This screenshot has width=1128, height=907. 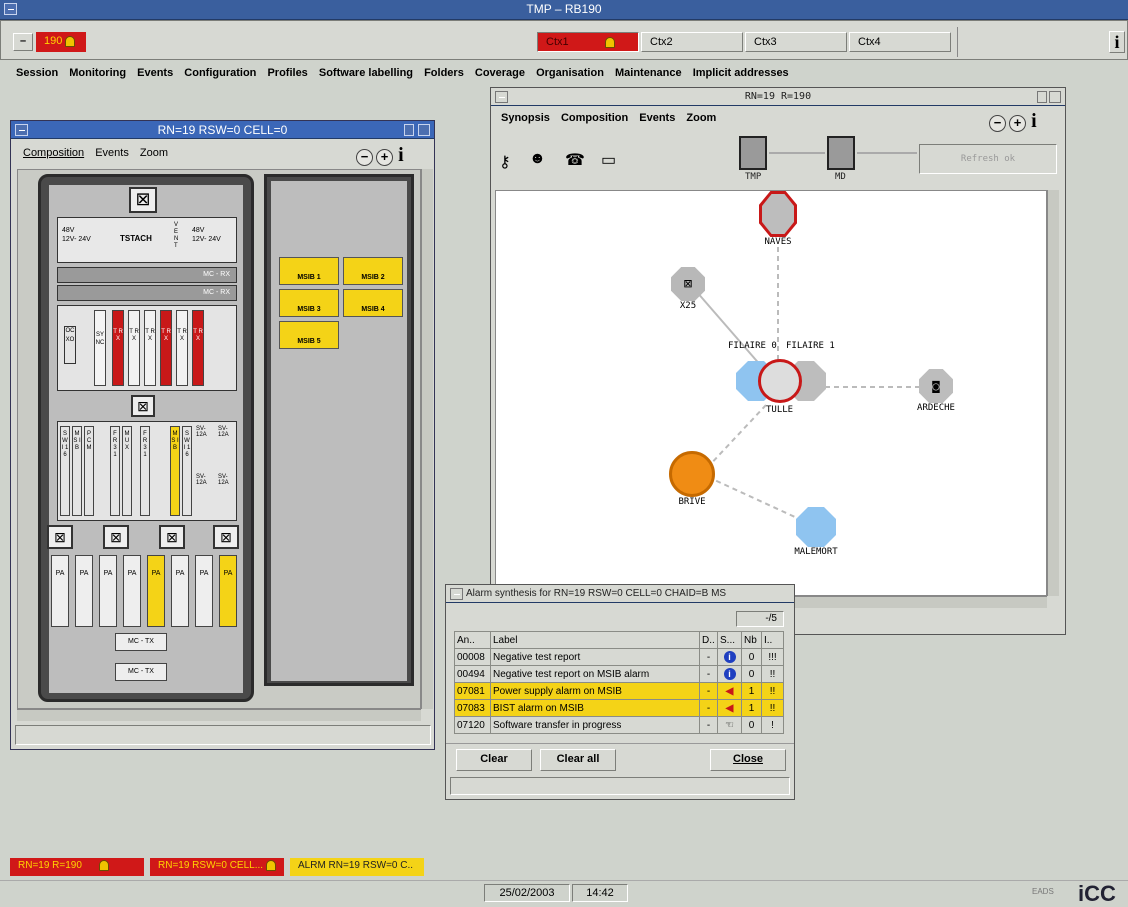 I want to click on table-row-alarm: 07083 BIST alarm on MSIB - ◀ 1 !!, so click(x=619, y=708).